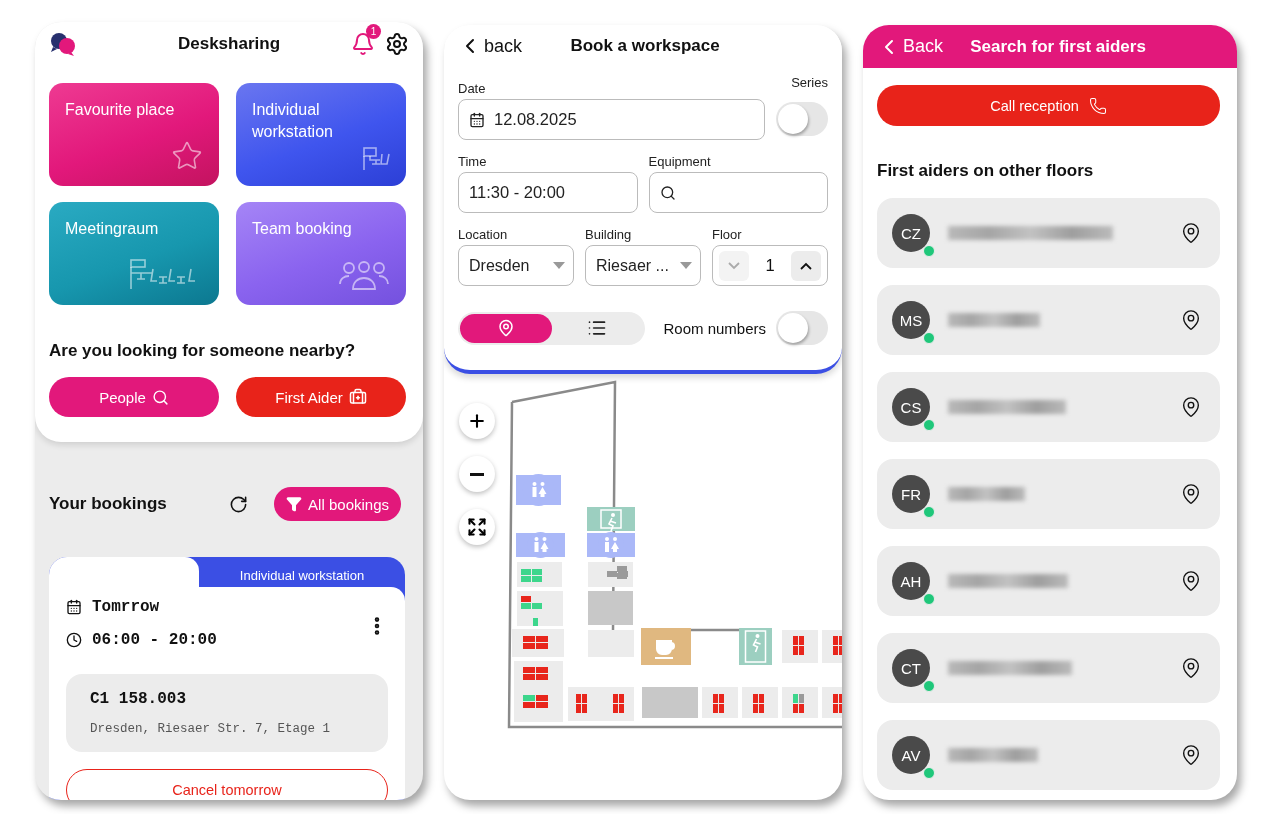 The width and height of the screenshot is (1266, 814). What do you see at coordinates (911, 581) in the screenshot?
I see `avatar-initials: AH` at bounding box center [911, 581].